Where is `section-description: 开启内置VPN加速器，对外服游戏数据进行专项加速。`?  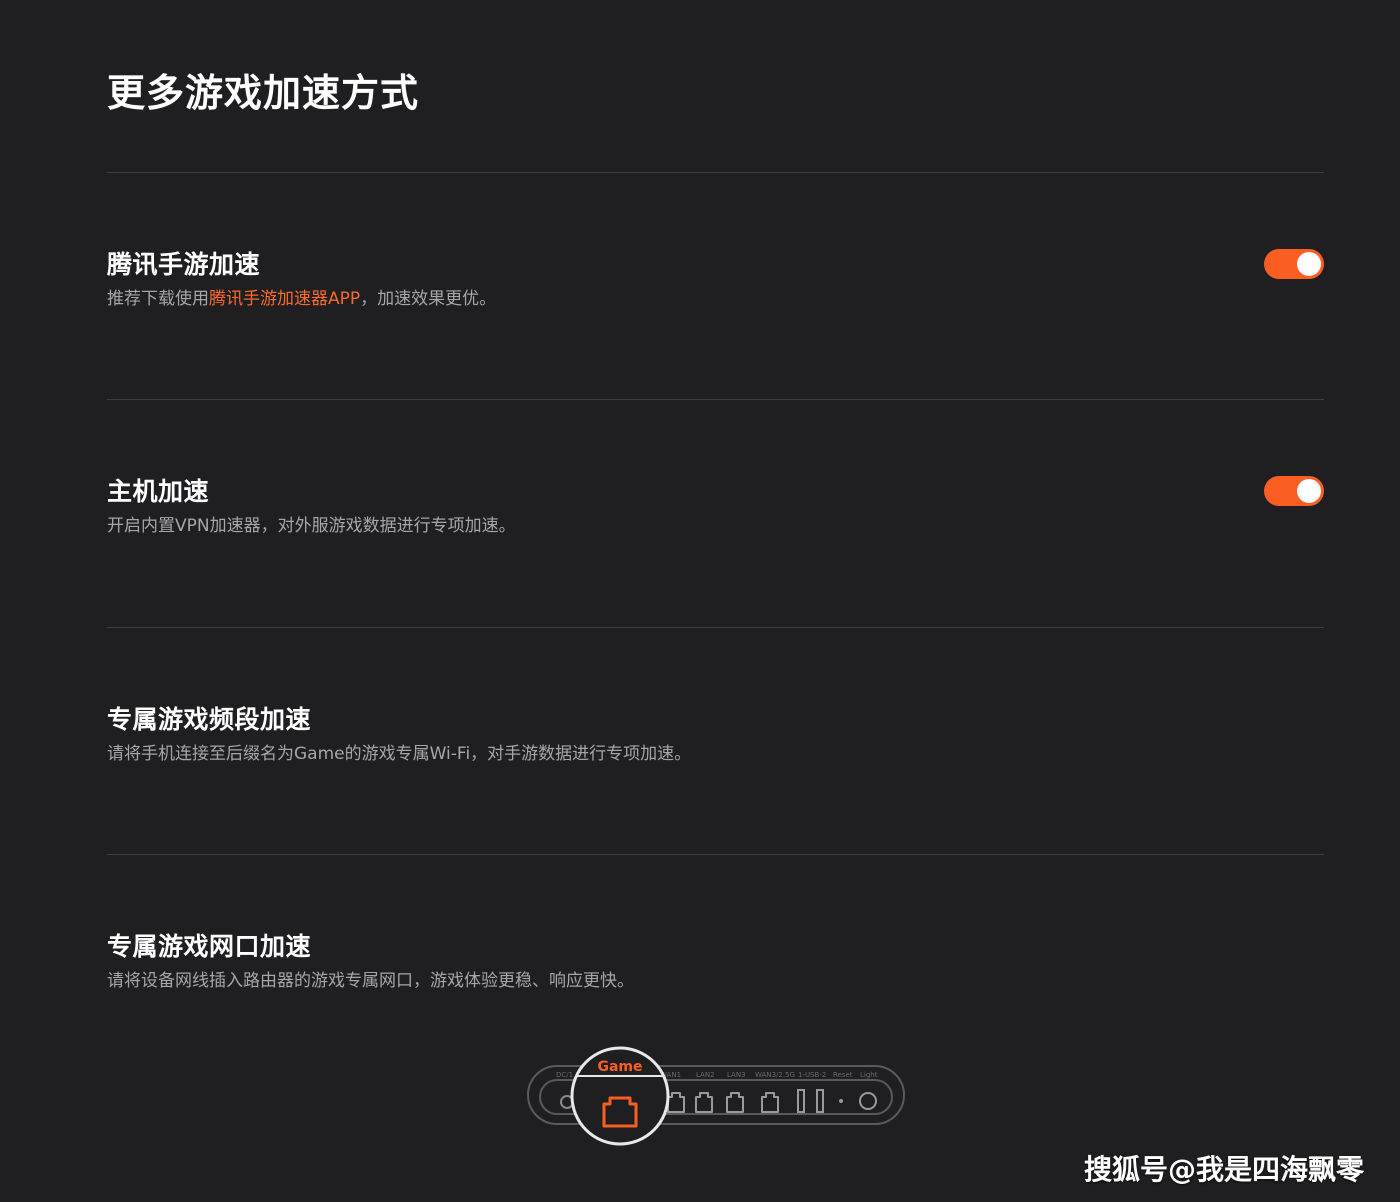 section-description: 开启内置VPN加速器，对外服游戏数据进行专项加速。 is located at coordinates (311, 526).